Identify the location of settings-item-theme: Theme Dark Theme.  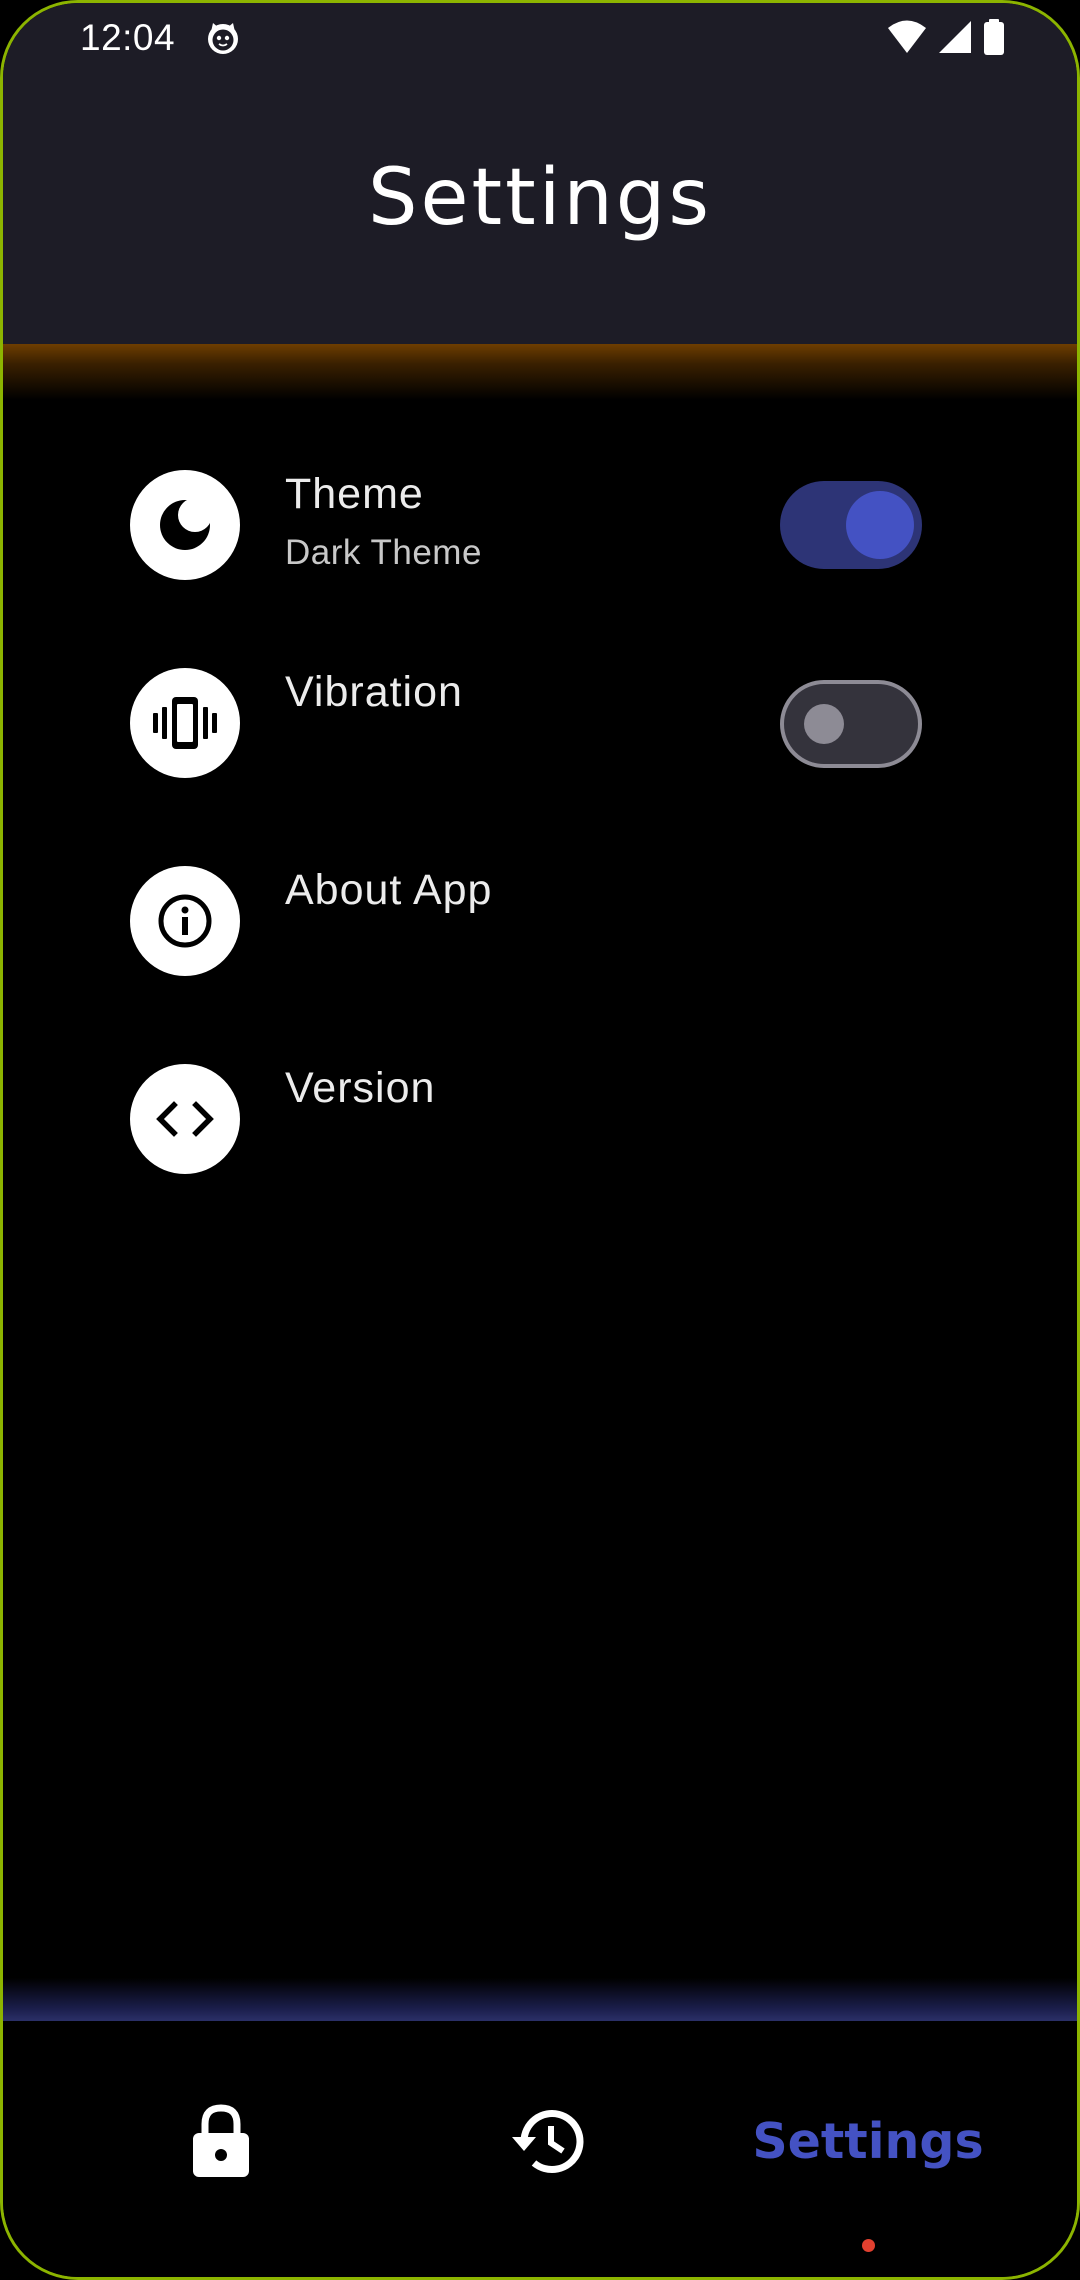
(540, 525).